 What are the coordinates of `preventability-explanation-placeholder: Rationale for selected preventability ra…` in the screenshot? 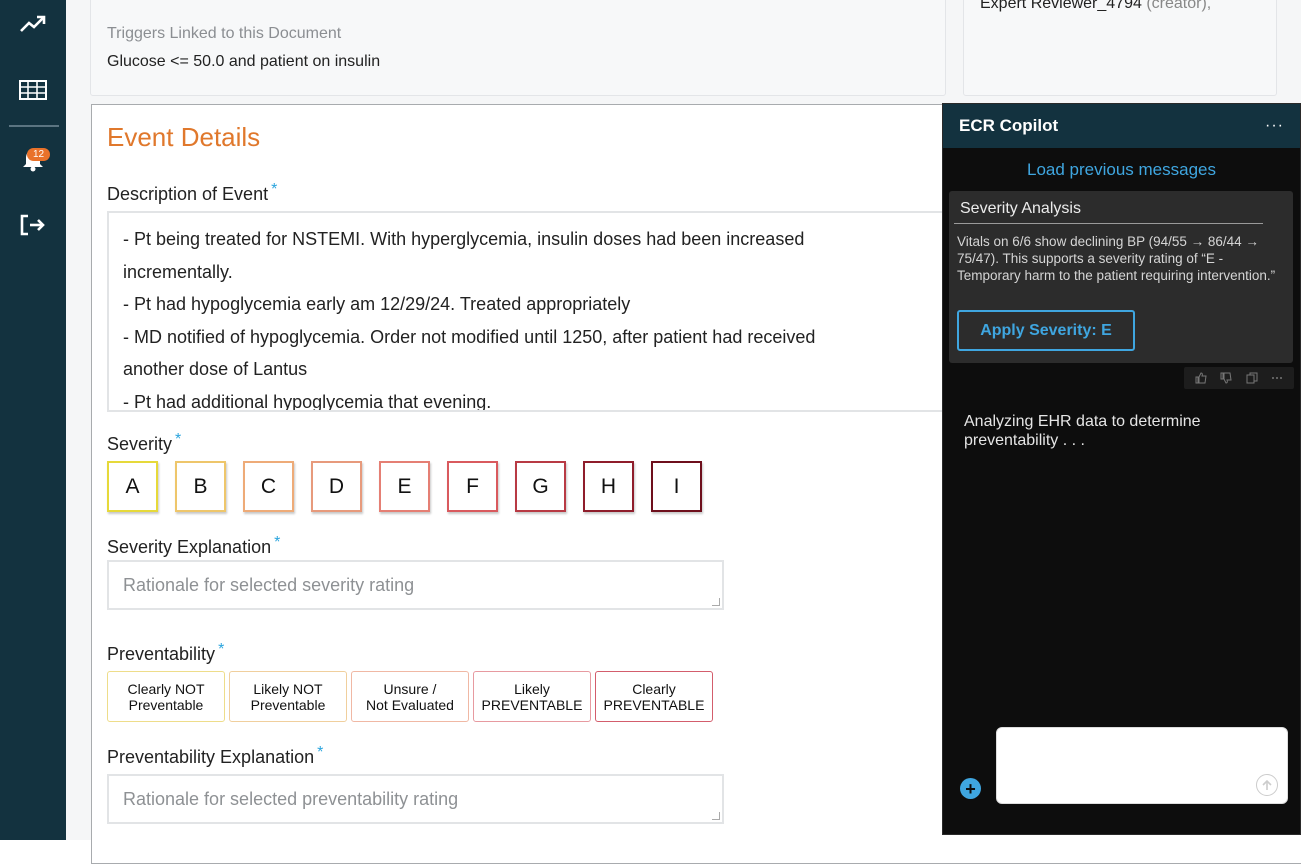 It's located at (291, 799).